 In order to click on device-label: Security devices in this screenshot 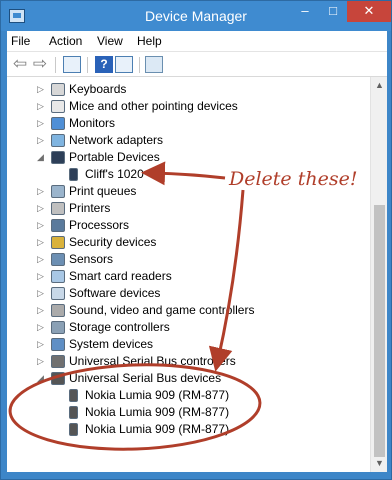, I will do `click(113, 242)`.